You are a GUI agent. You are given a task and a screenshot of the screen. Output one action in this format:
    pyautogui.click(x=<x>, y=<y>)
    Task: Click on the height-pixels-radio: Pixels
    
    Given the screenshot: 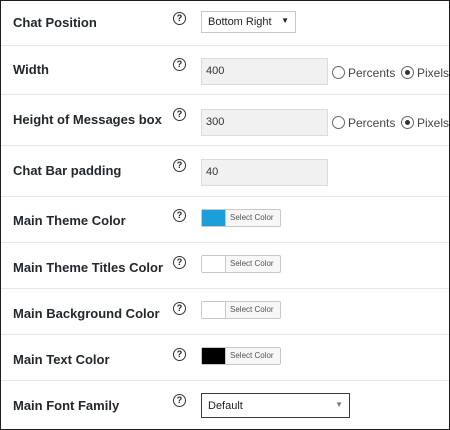 What is the action you would take?
    pyautogui.click(x=425, y=123)
    